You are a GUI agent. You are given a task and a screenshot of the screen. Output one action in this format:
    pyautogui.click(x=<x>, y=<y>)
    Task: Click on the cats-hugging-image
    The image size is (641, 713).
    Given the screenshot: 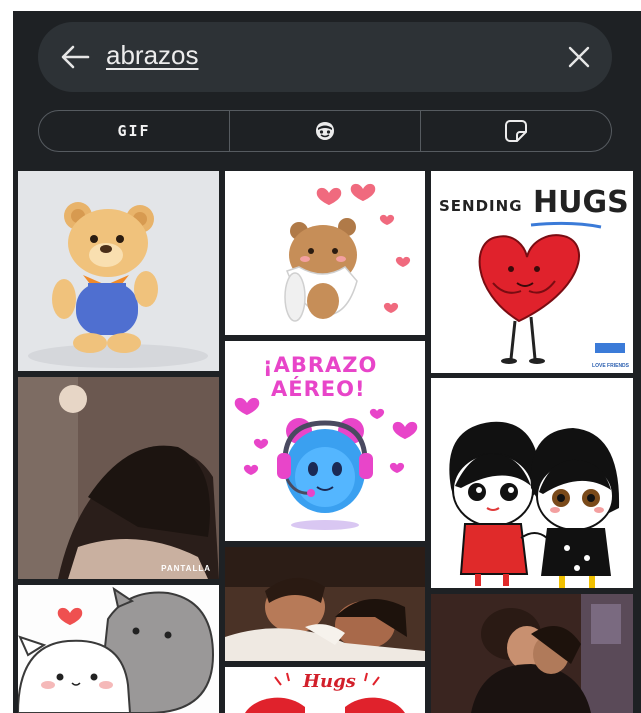 What is the action you would take?
    pyautogui.click(x=118, y=649)
    